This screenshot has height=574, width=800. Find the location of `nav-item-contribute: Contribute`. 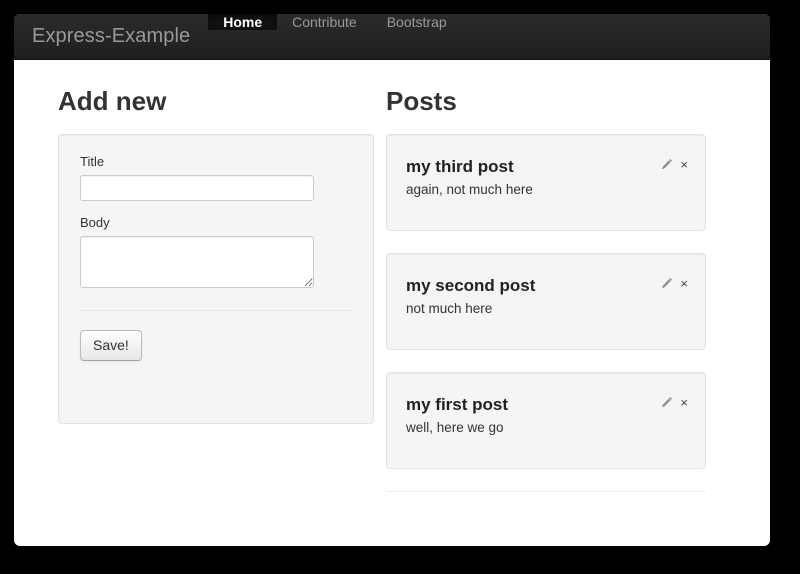

nav-item-contribute: Contribute is located at coordinates (324, 36).